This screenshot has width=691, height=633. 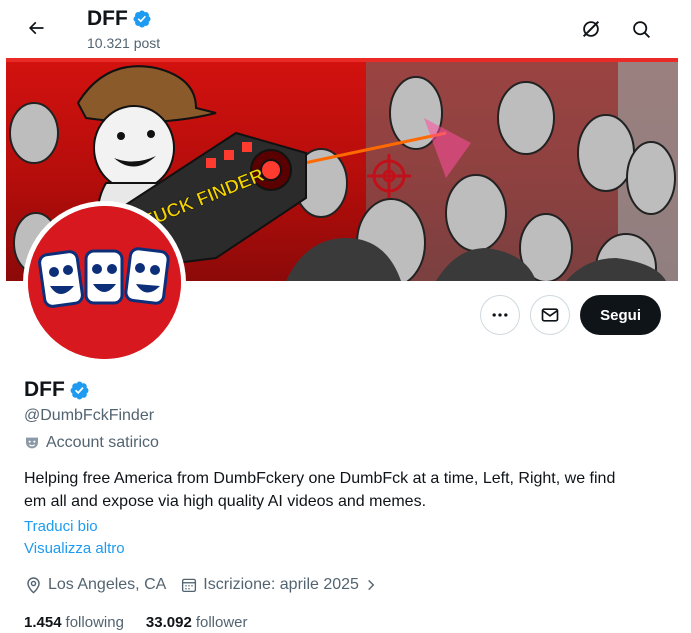 I want to click on follower-count: 33.092, so click(x=168, y=622).